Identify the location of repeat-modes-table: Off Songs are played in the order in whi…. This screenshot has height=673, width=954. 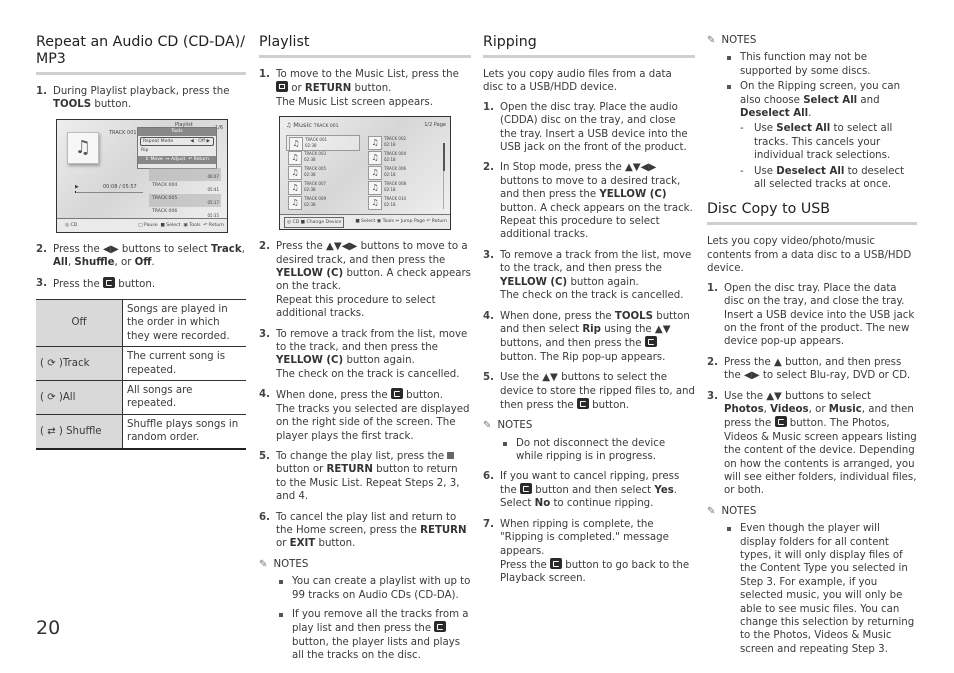
(141, 374).